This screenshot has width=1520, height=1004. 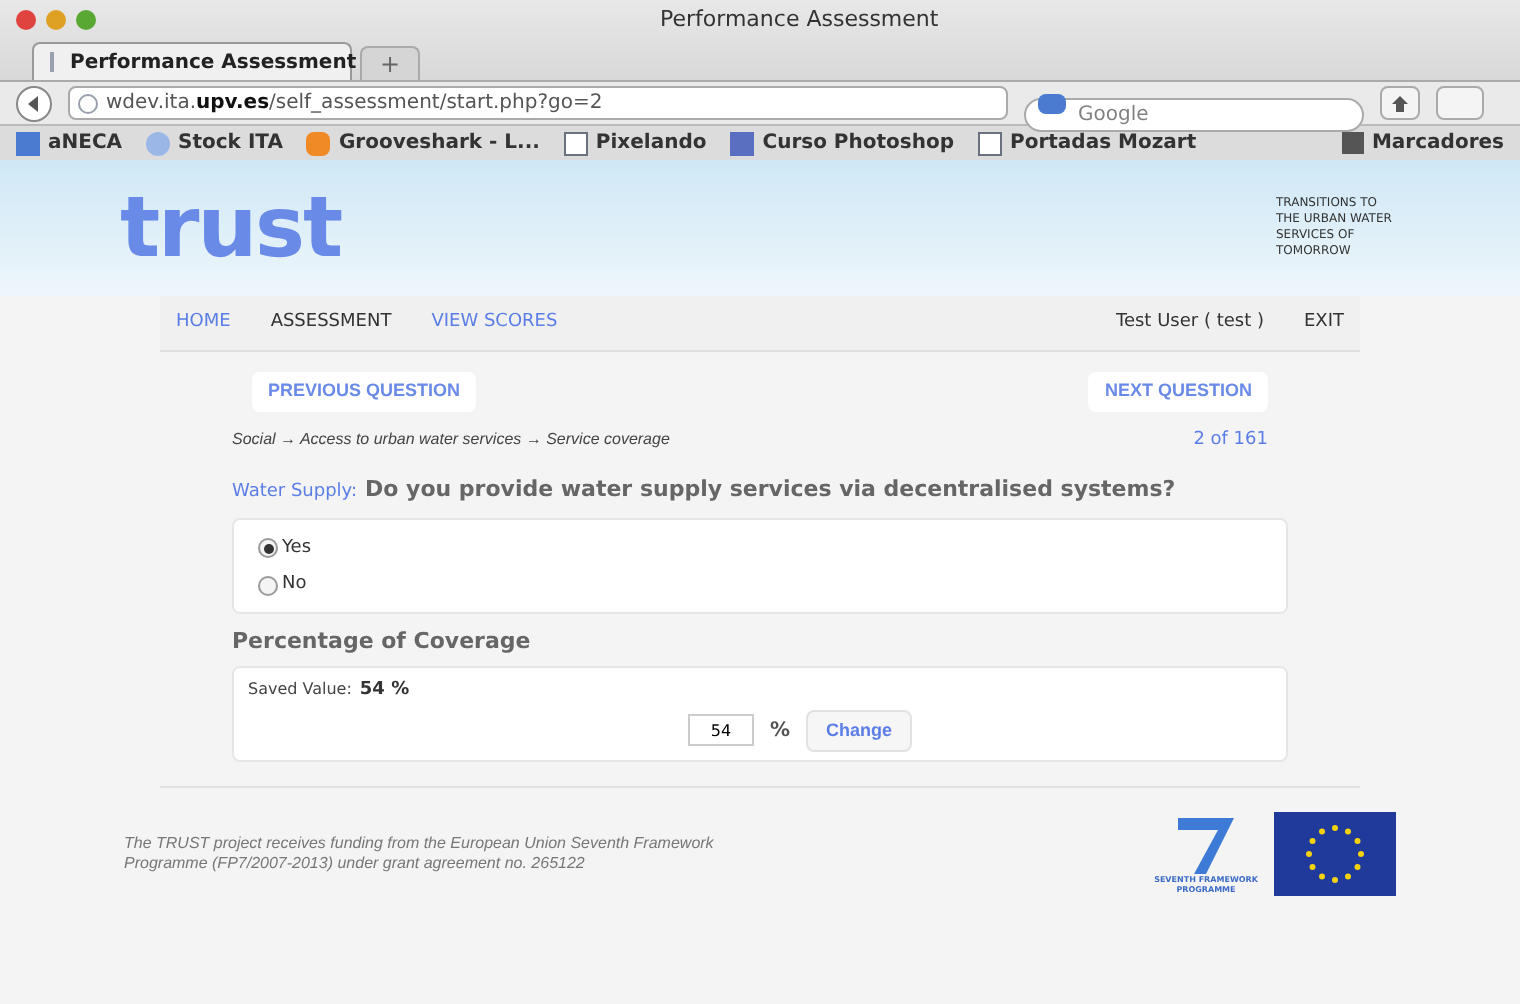 I want to click on bookmark-link: Stock ITA, so click(x=230, y=143).